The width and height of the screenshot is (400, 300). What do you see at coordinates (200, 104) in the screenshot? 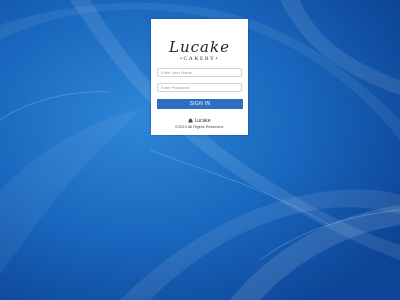
I see `signin-button: SIGN IN` at bounding box center [200, 104].